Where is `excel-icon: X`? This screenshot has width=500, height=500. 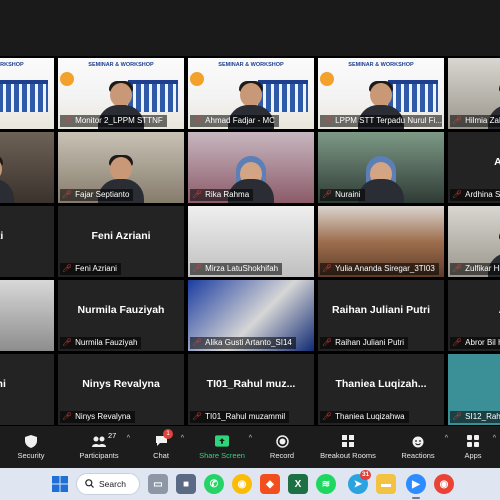
excel-icon: X is located at coordinates (298, 484).